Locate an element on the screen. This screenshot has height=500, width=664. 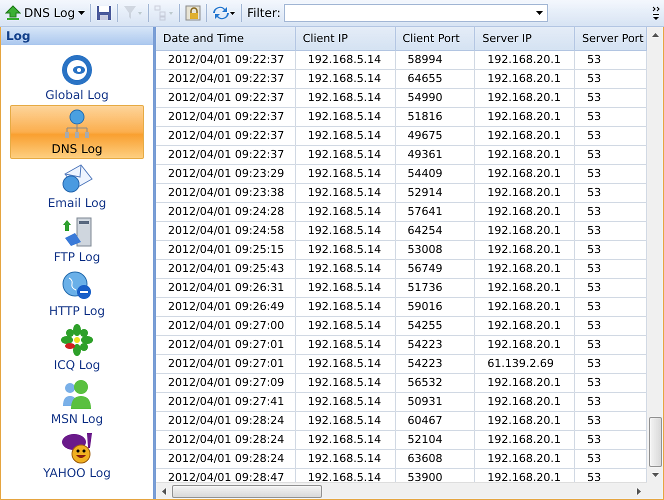
table-cell: 57641 is located at coordinates (436, 212).